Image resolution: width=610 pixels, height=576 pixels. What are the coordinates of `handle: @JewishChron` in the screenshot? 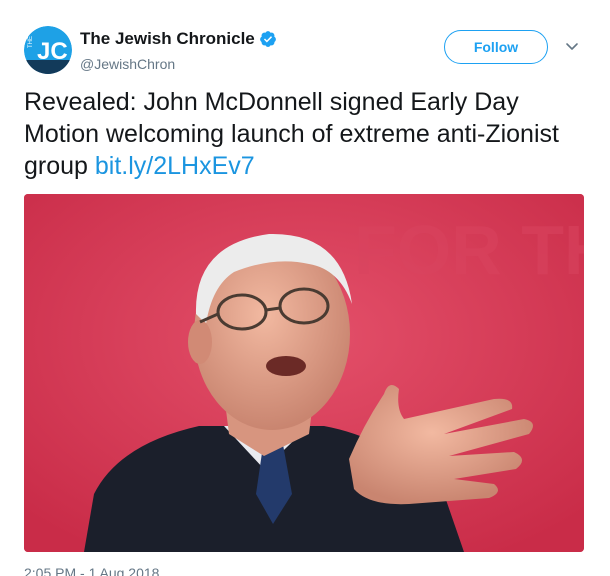 It's located at (178, 64).